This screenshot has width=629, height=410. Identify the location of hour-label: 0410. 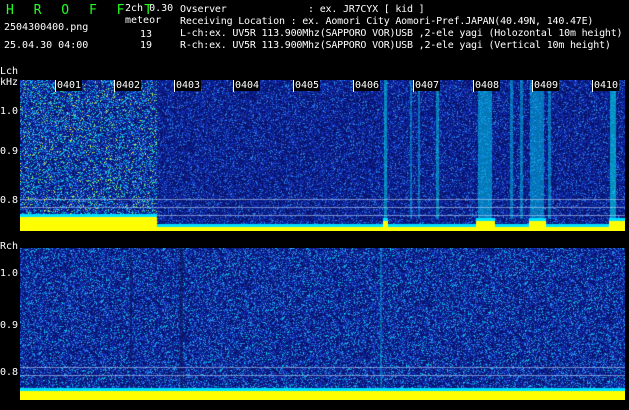
(606, 85).